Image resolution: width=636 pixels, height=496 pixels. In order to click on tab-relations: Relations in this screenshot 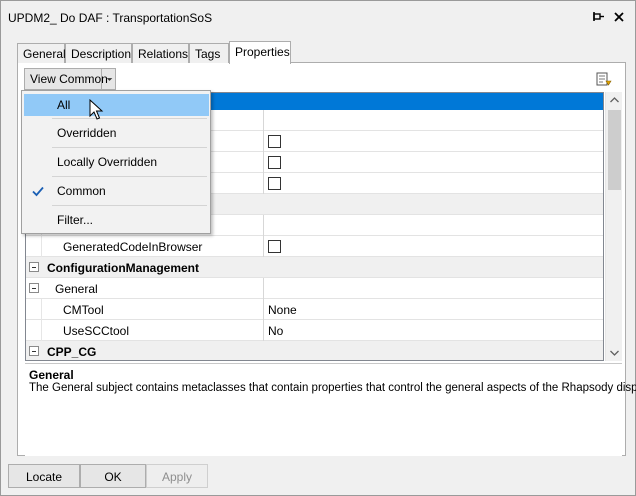, I will do `click(160, 53)`.